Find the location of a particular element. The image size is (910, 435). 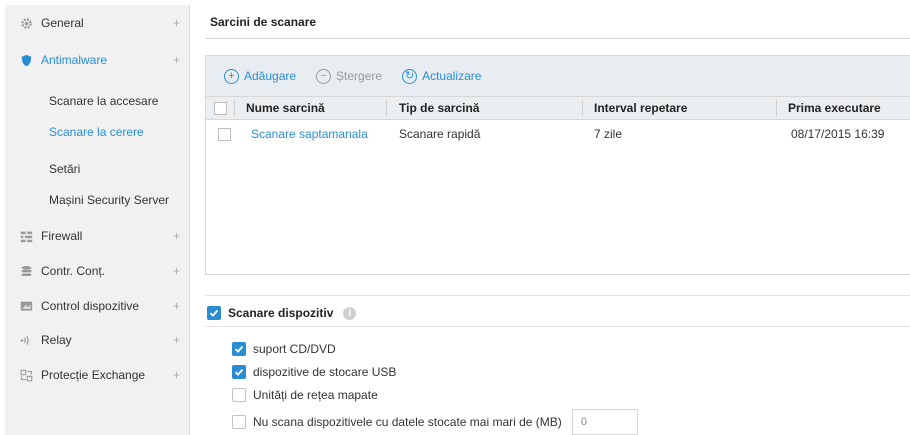

select-all-checkbox is located at coordinates (220, 108).